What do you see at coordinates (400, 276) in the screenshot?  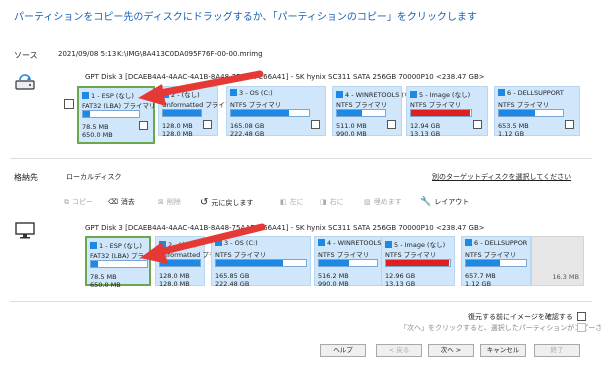 I see `partition-used: 12.96 GB` at bounding box center [400, 276].